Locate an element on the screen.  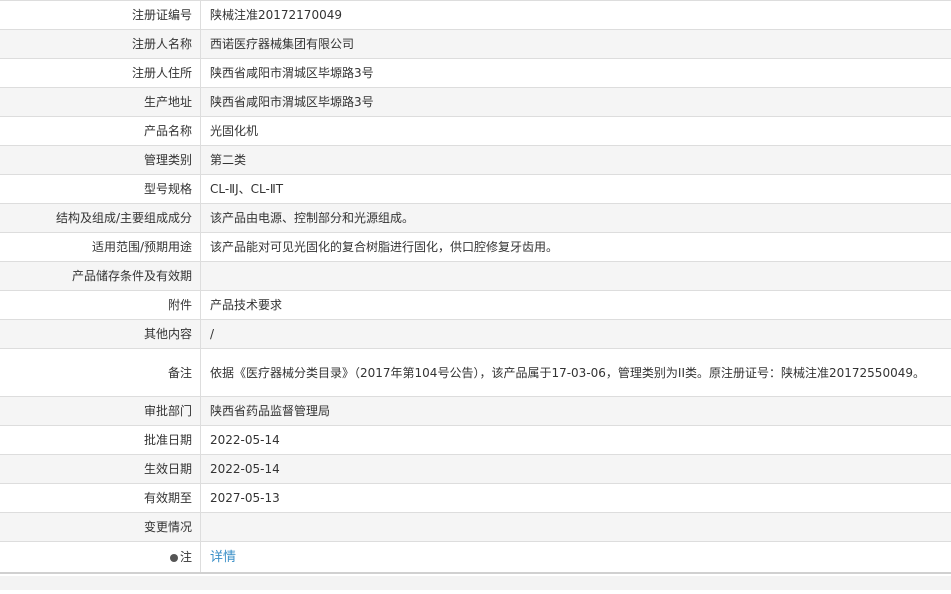
value-effective-date: 2022-05-14 is located at coordinates (575, 469).